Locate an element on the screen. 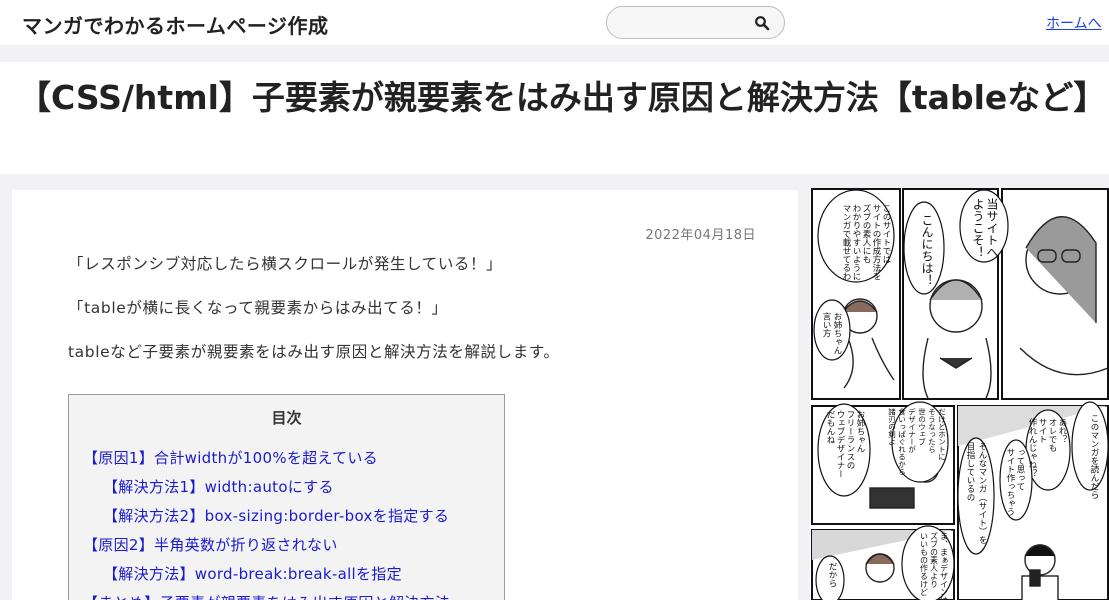 Image resolution: width=1109 pixels, height=600 pixels. manga-bubble-1b: サイトの作成方法を is located at coordinates (876, 242).